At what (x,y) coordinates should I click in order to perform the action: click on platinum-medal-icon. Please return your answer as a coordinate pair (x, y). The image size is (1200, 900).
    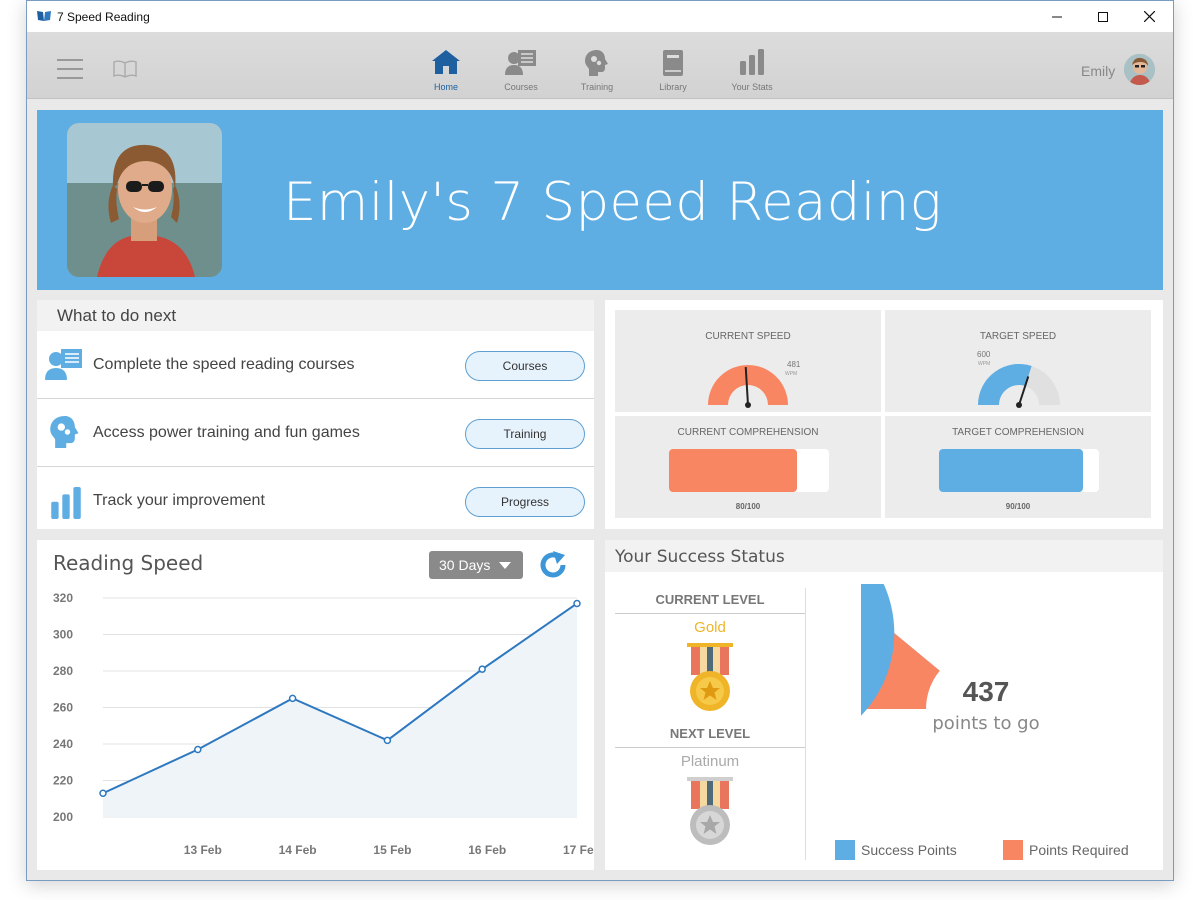
    Looking at the image, I should click on (710, 811).